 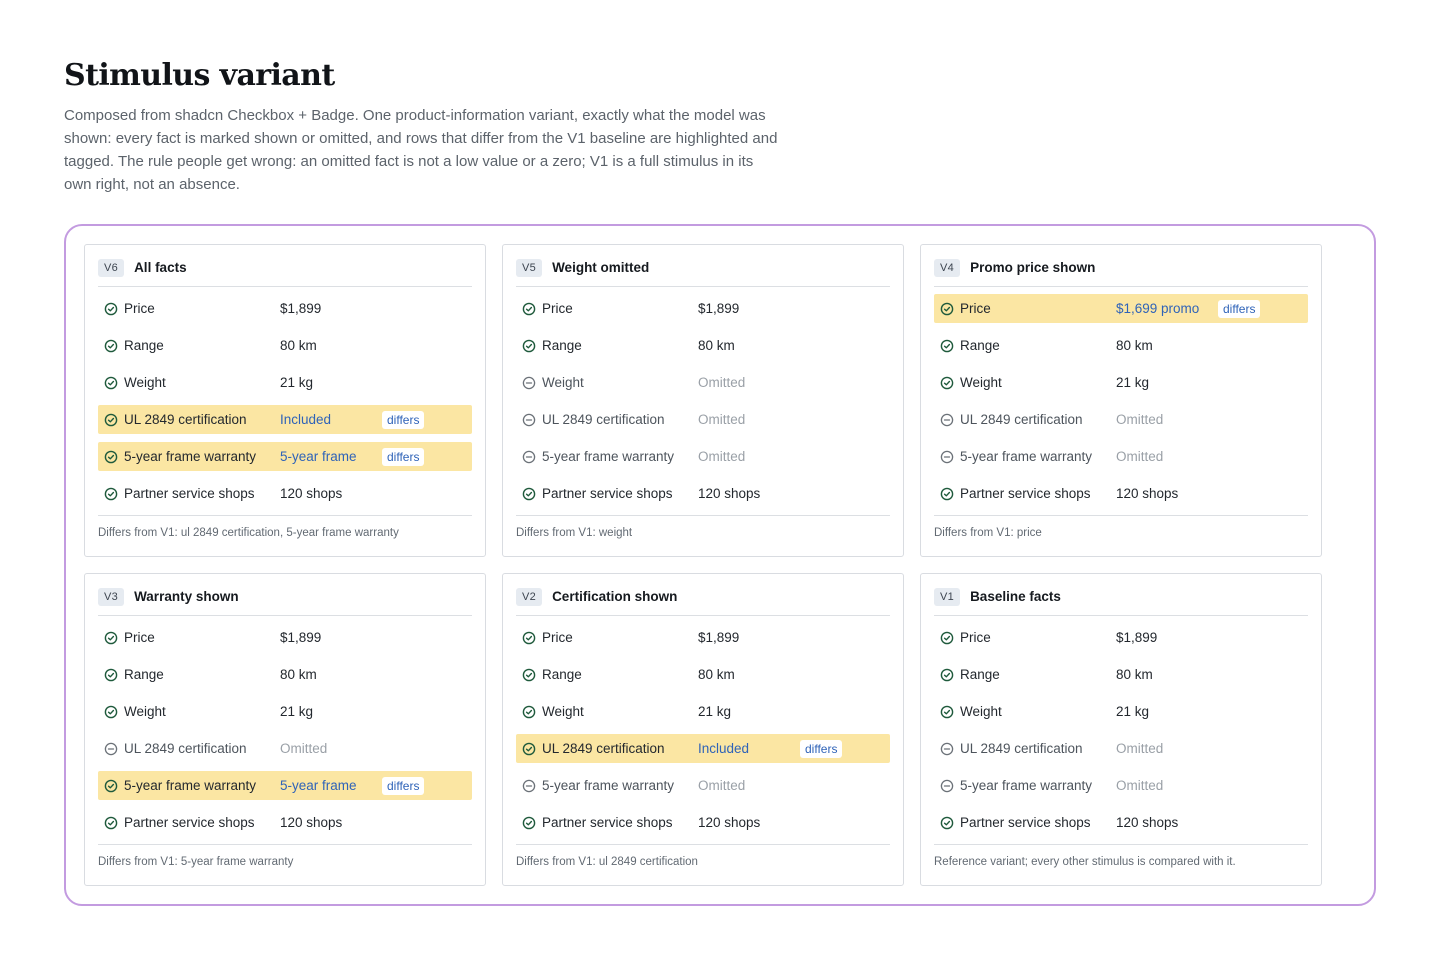 What do you see at coordinates (186, 596) in the screenshot?
I see `variant-title: Warranty shown` at bounding box center [186, 596].